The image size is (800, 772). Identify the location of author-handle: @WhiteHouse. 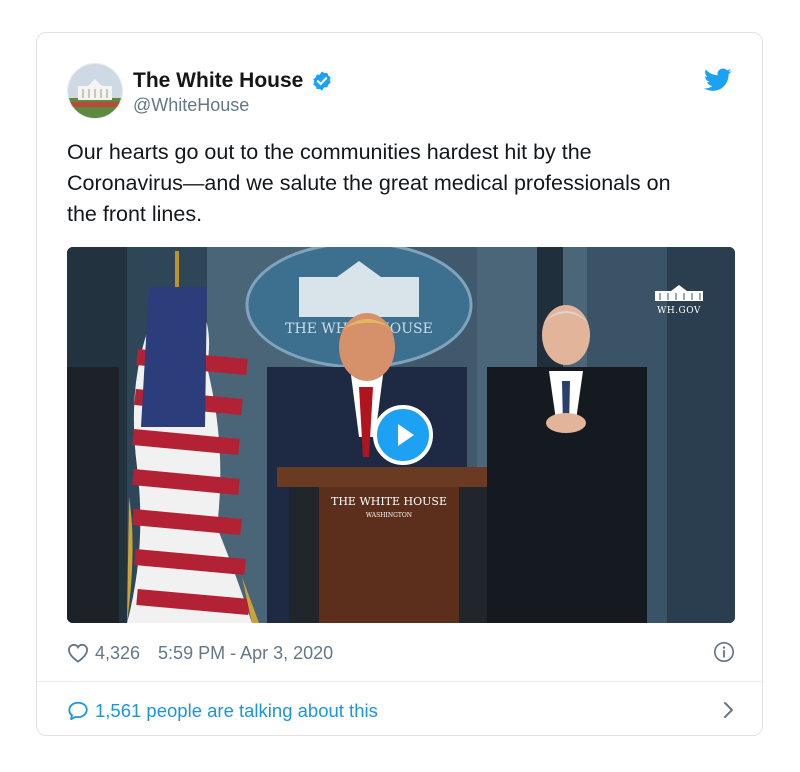
(191, 105).